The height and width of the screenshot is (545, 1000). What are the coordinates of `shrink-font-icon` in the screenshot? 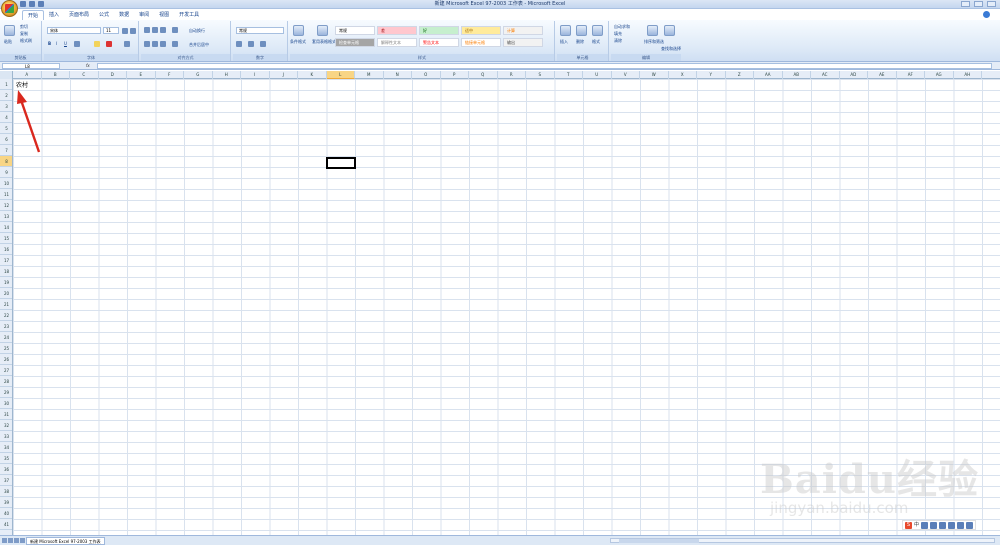 It's located at (133, 31).